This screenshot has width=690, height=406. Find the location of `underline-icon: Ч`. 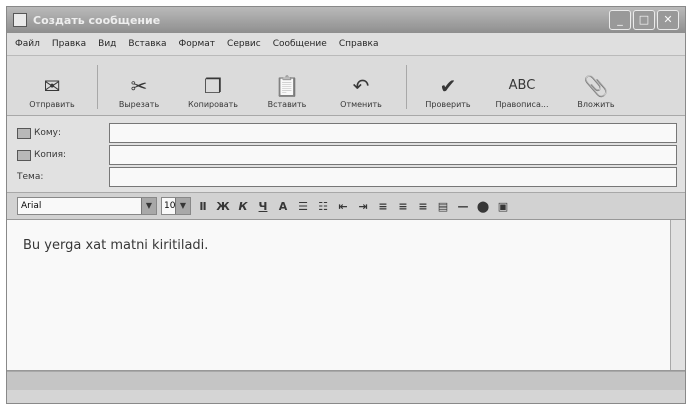

underline-icon: Ч is located at coordinates (263, 206).